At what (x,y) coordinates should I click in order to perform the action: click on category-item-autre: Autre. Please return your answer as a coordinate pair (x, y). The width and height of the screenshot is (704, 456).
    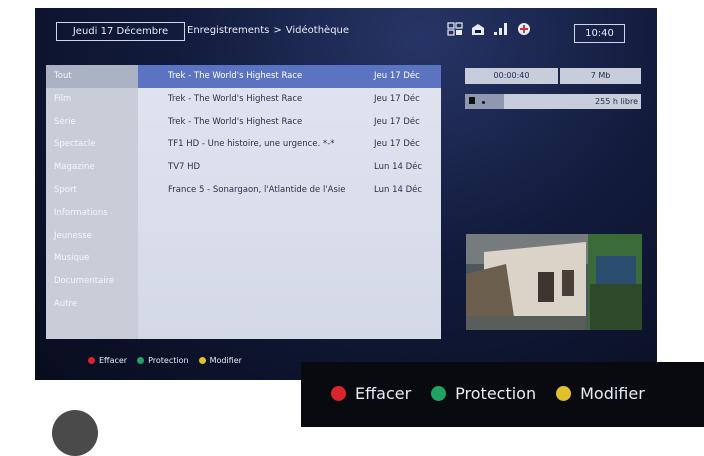
    Looking at the image, I should click on (92, 304).